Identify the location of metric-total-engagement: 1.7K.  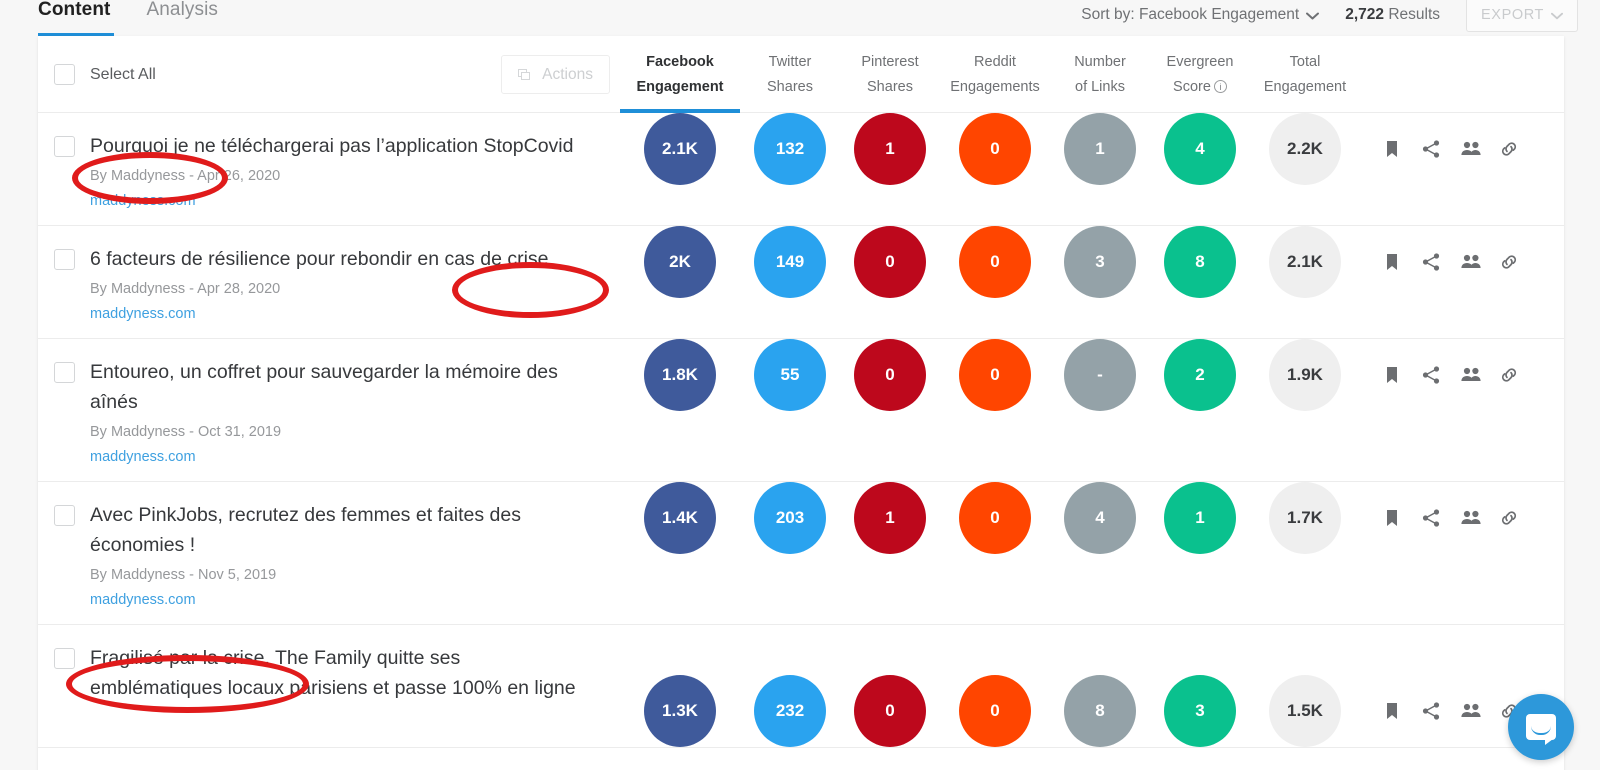
(1305, 518).